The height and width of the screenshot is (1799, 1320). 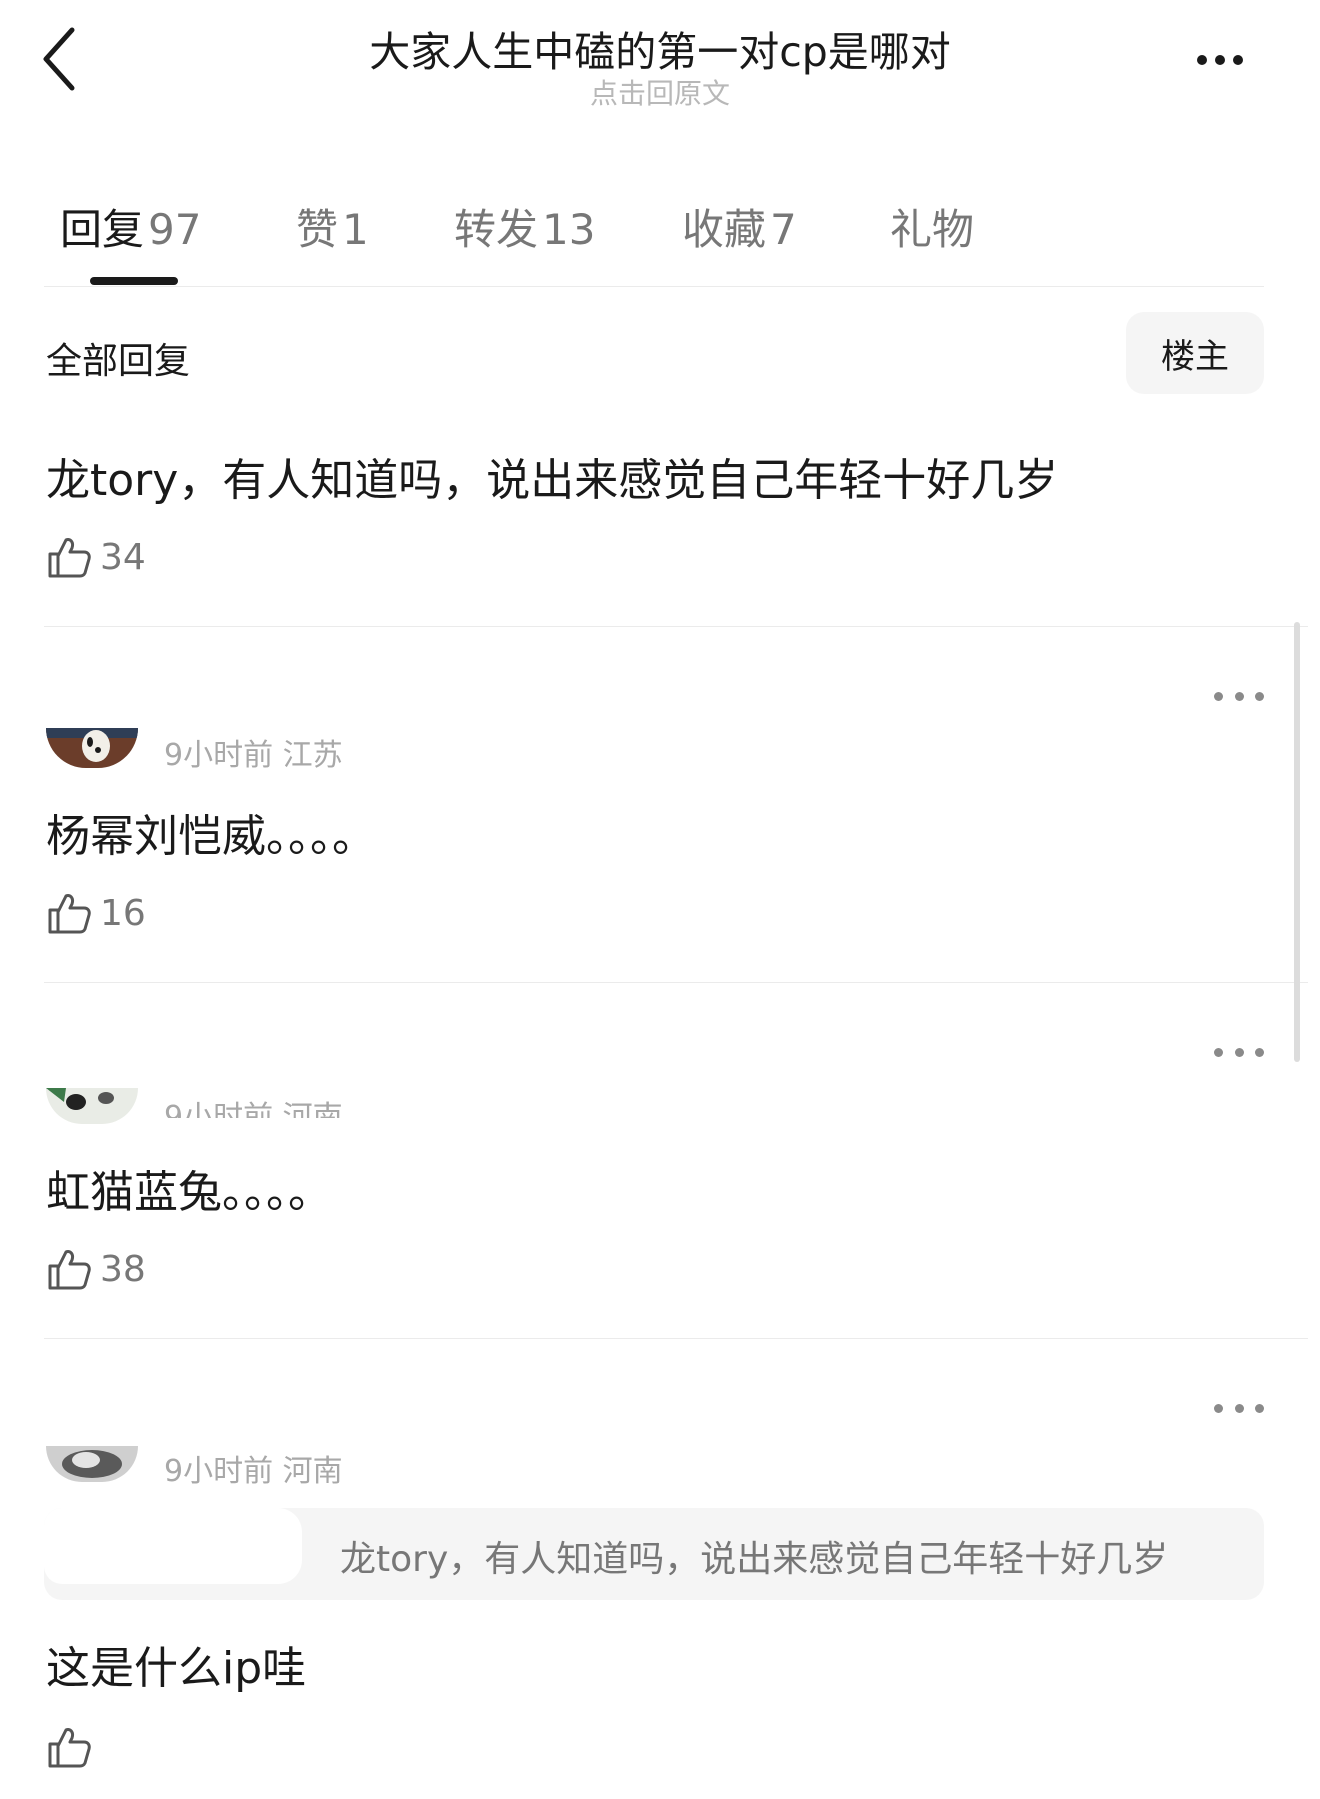 What do you see at coordinates (211, 836) in the screenshot?
I see `comment-text: 杨幂刘恺威。。。。` at bounding box center [211, 836].